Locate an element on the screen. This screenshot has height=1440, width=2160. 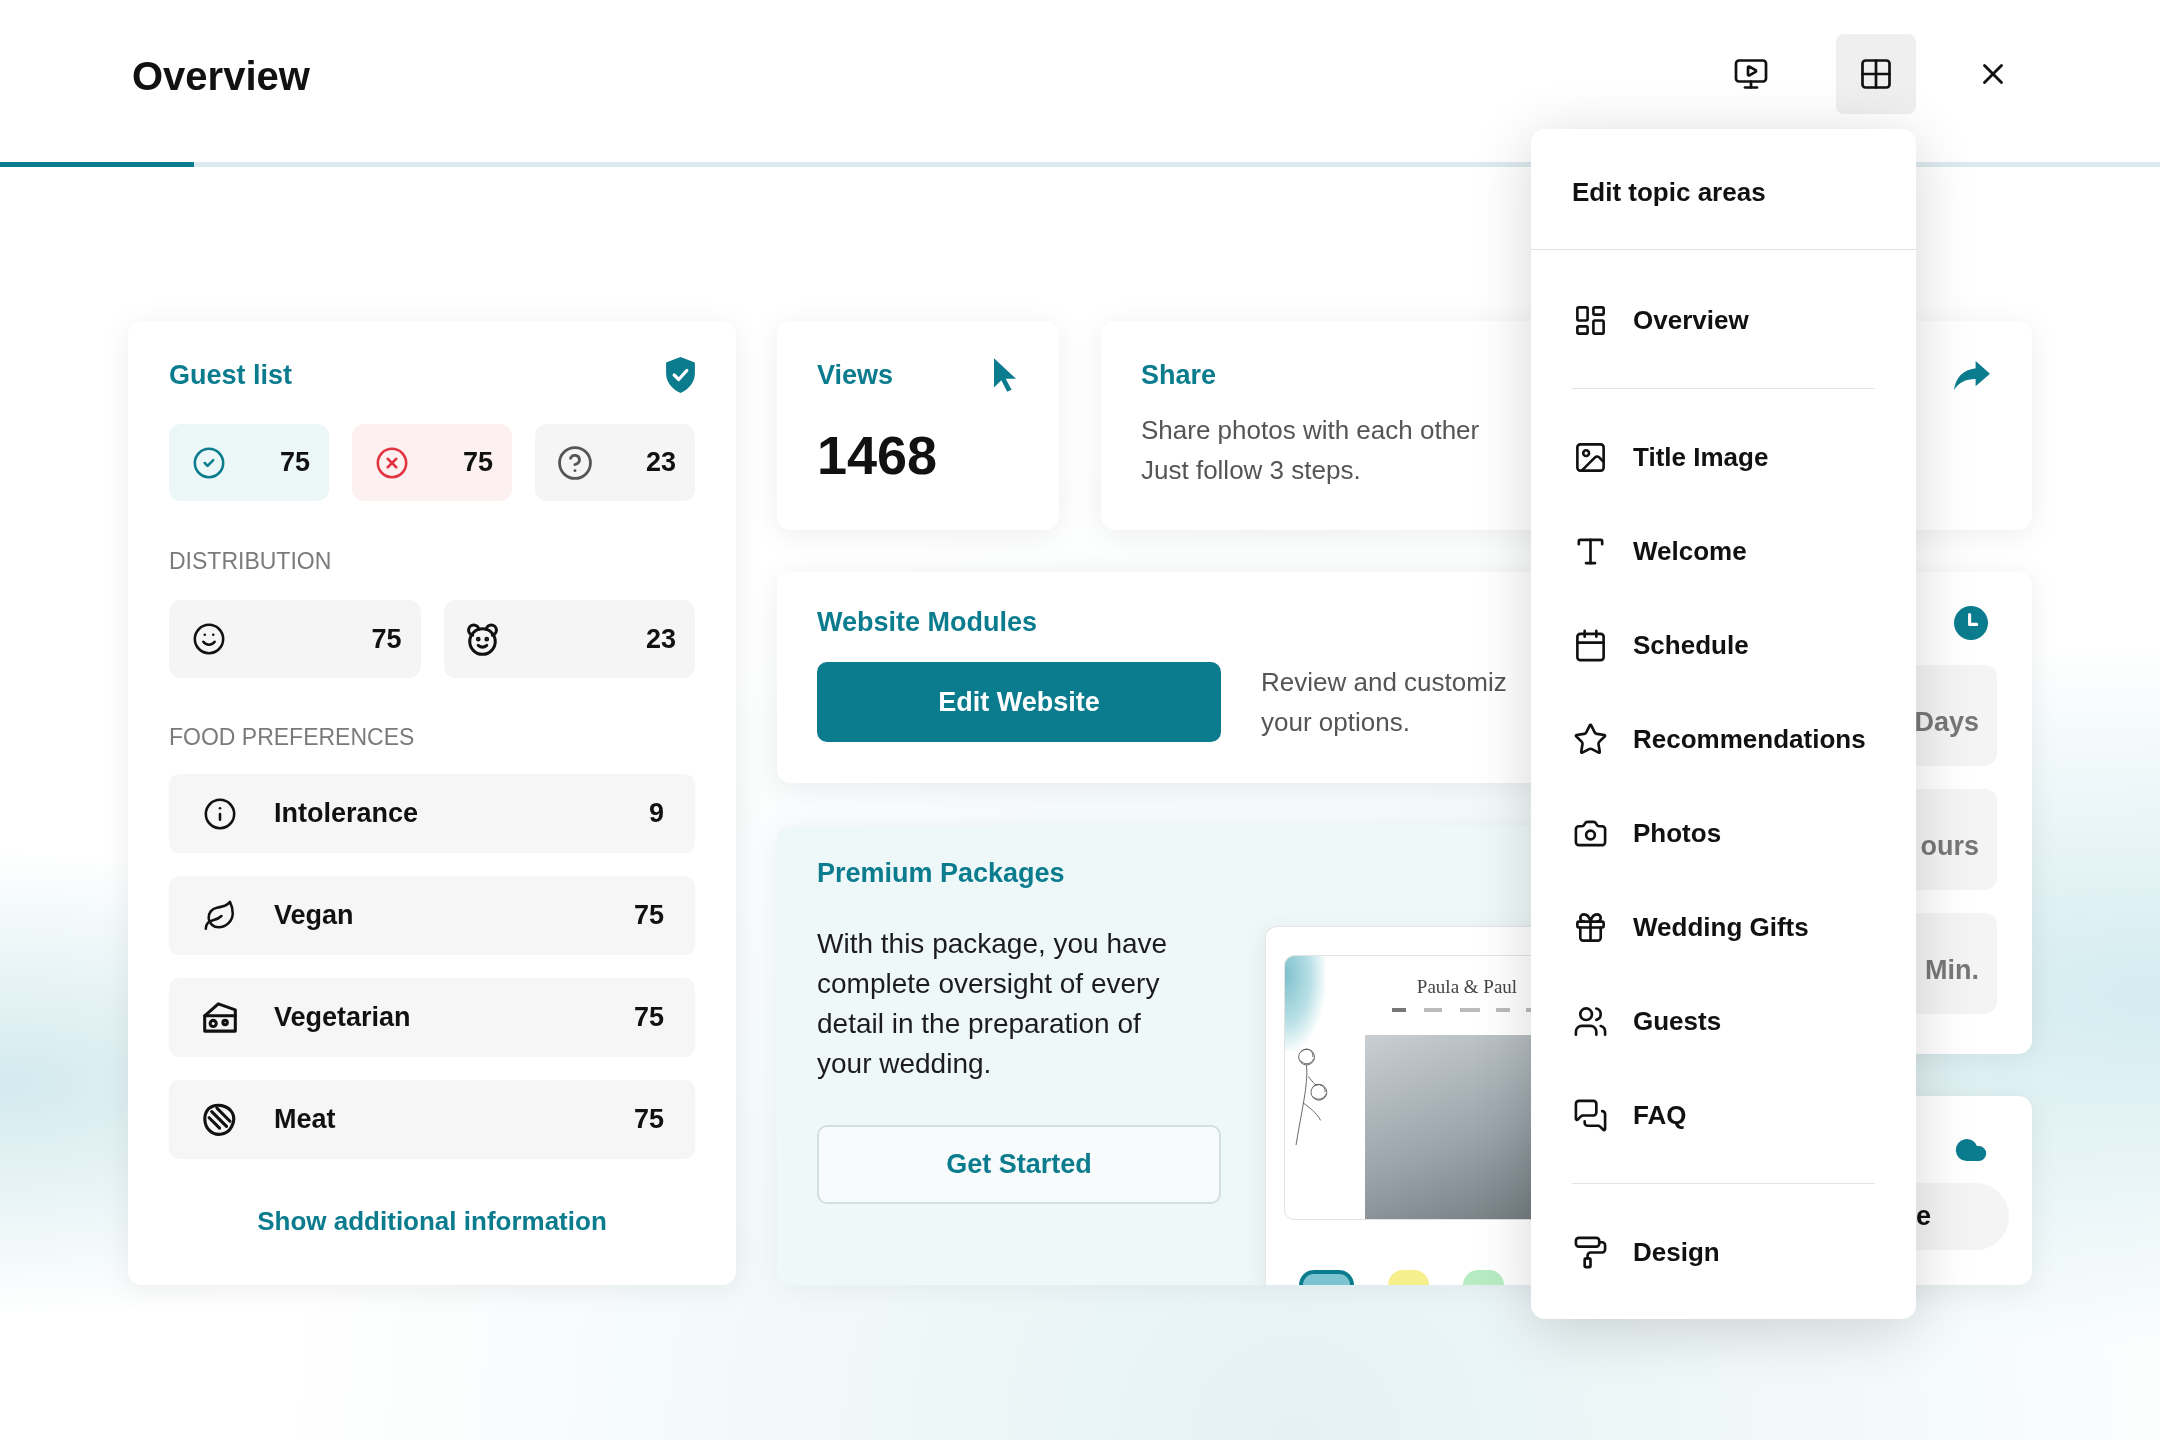
bear-face-icon is located at coordinates (482, 639).